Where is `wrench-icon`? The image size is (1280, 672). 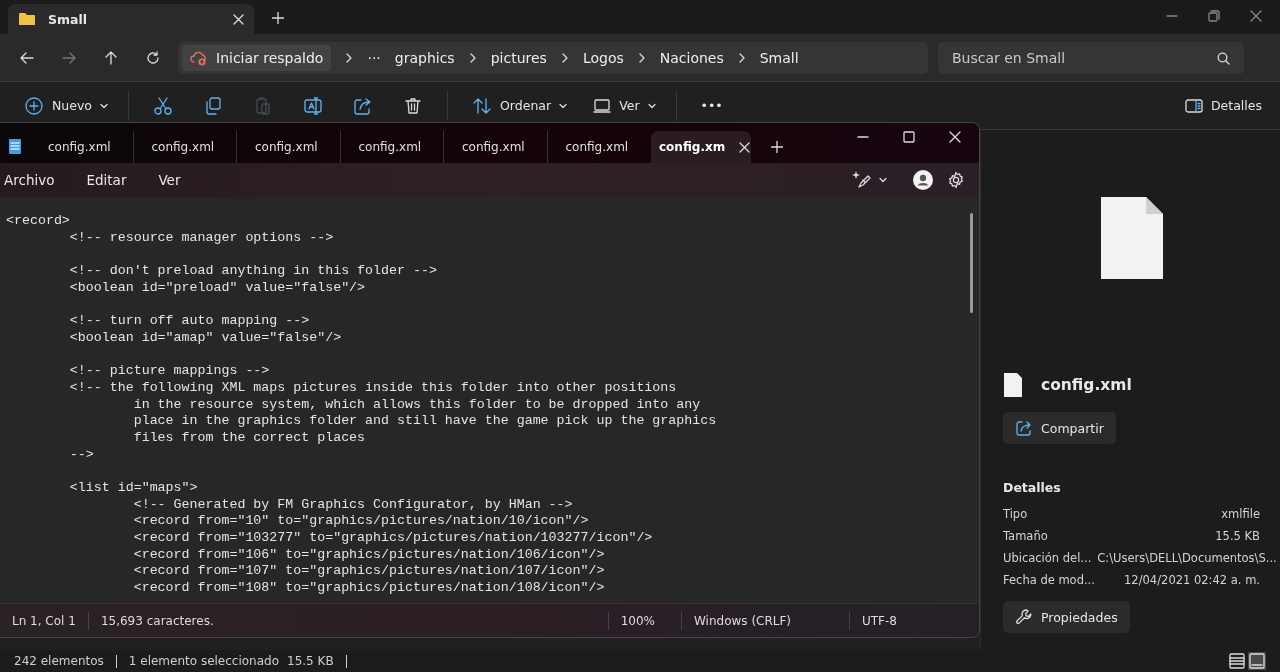 wrench-icon is located at coordinates (1024, 617).